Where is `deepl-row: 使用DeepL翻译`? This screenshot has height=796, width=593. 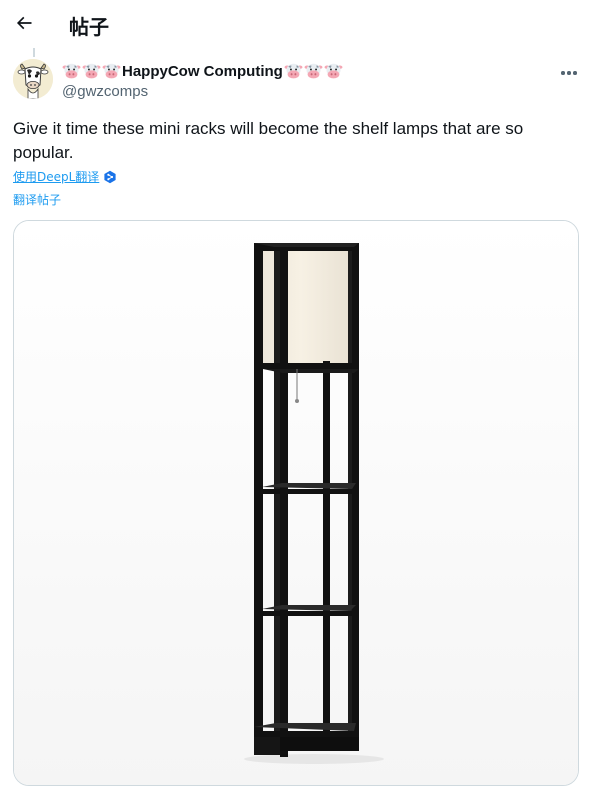
deepl-row: 使用DeepL翻译 is located at coordinates (65, 176).